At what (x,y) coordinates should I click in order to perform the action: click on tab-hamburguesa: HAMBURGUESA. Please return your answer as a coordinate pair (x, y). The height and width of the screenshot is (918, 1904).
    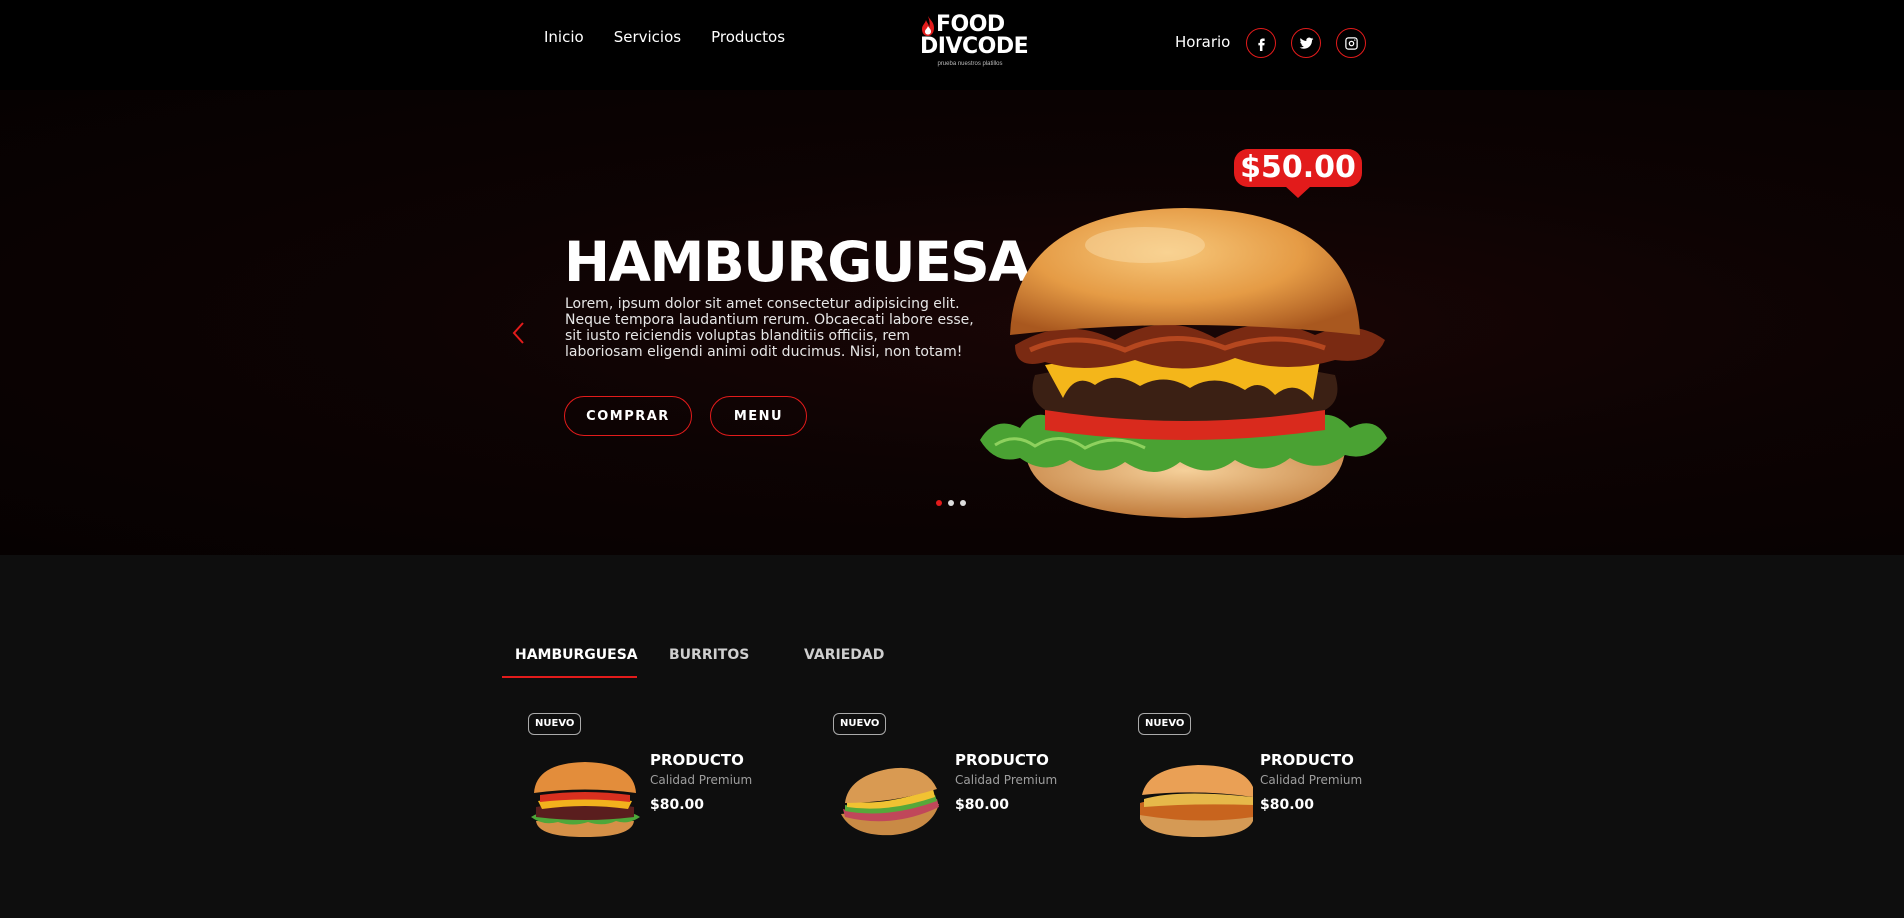
    Looking at the image, I should click on (576, 655).